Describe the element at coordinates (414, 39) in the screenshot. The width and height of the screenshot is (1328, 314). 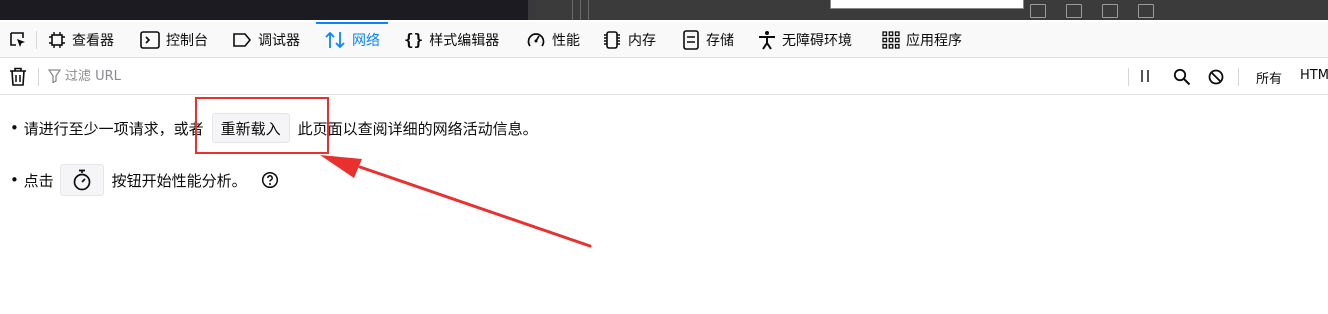
I see `style-editor-icon: {}` at that location.